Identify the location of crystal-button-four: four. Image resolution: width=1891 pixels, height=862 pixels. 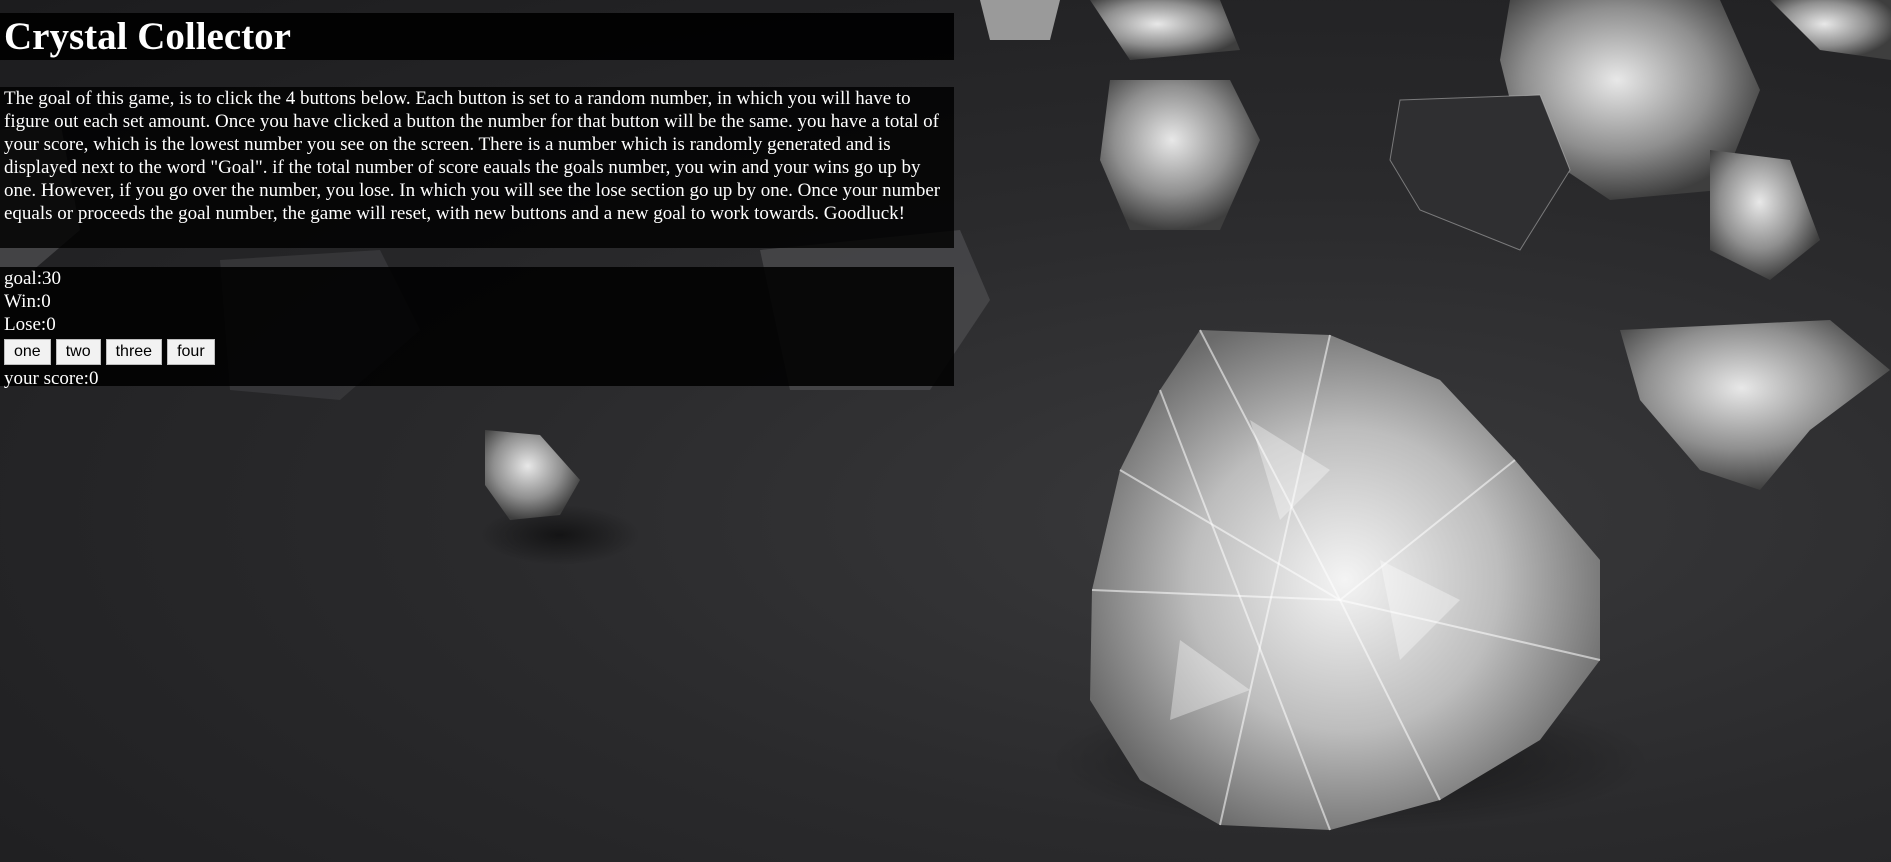
(191, 351).